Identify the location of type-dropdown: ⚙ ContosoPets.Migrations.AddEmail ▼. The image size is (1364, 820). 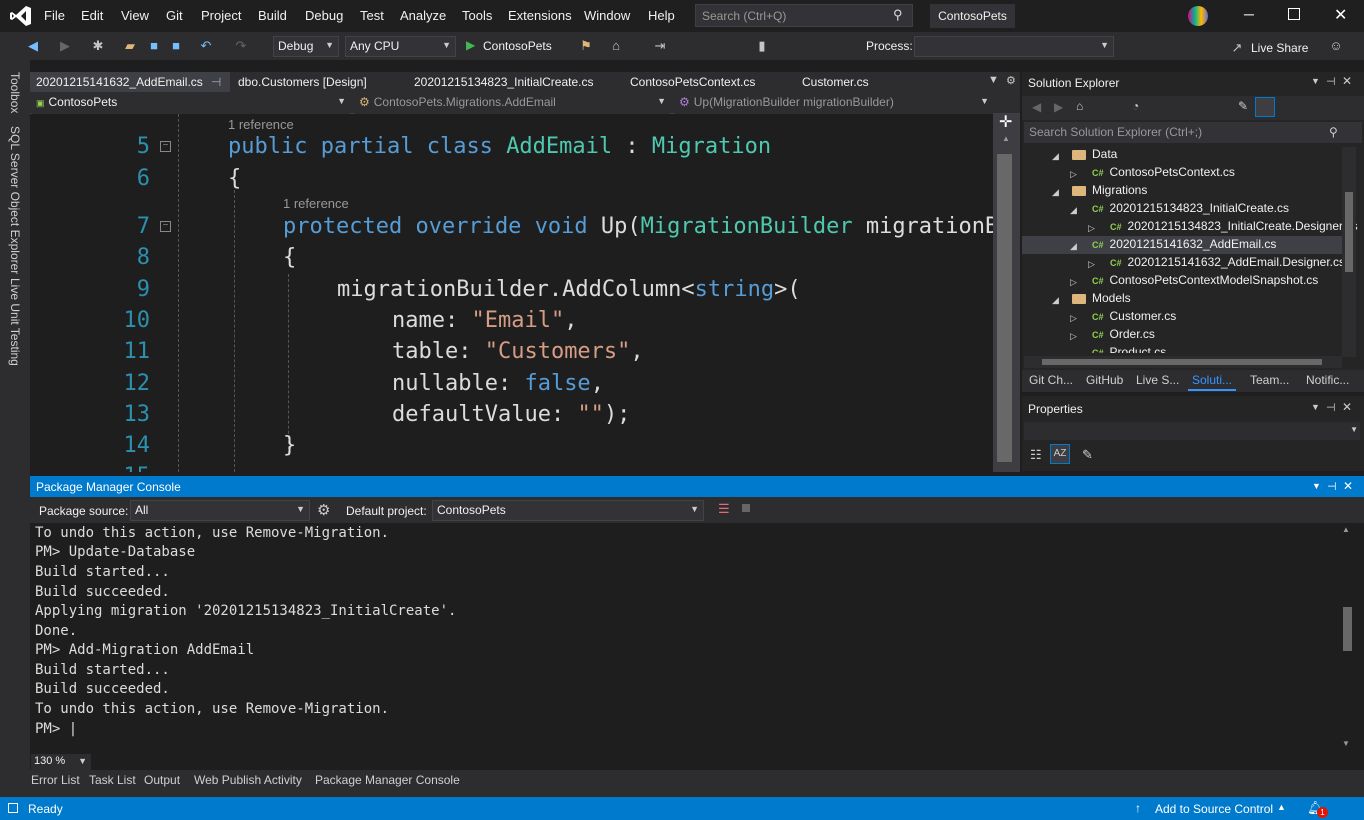
(512, 103).